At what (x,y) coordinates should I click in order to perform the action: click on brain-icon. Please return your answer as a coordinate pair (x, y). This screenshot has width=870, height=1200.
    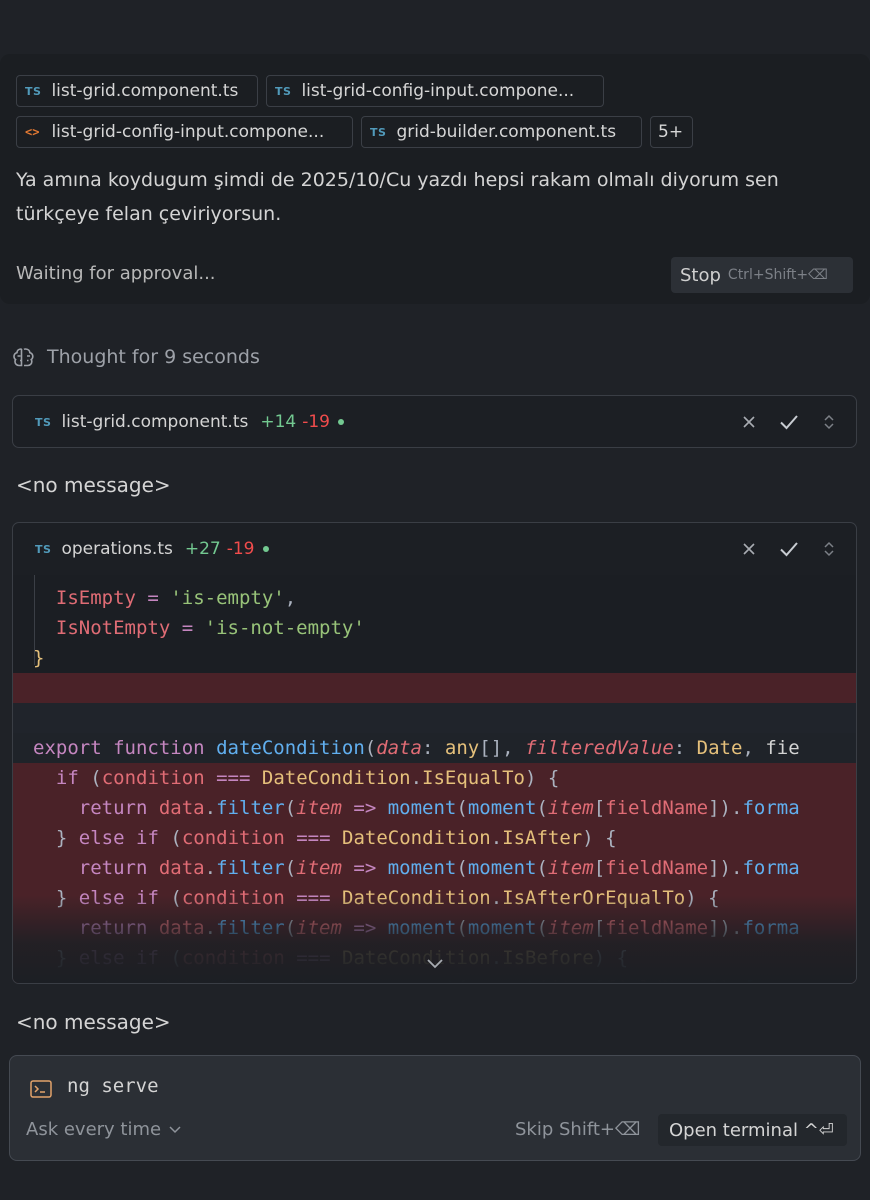
    Looking at the image, I should click on (23, 357).